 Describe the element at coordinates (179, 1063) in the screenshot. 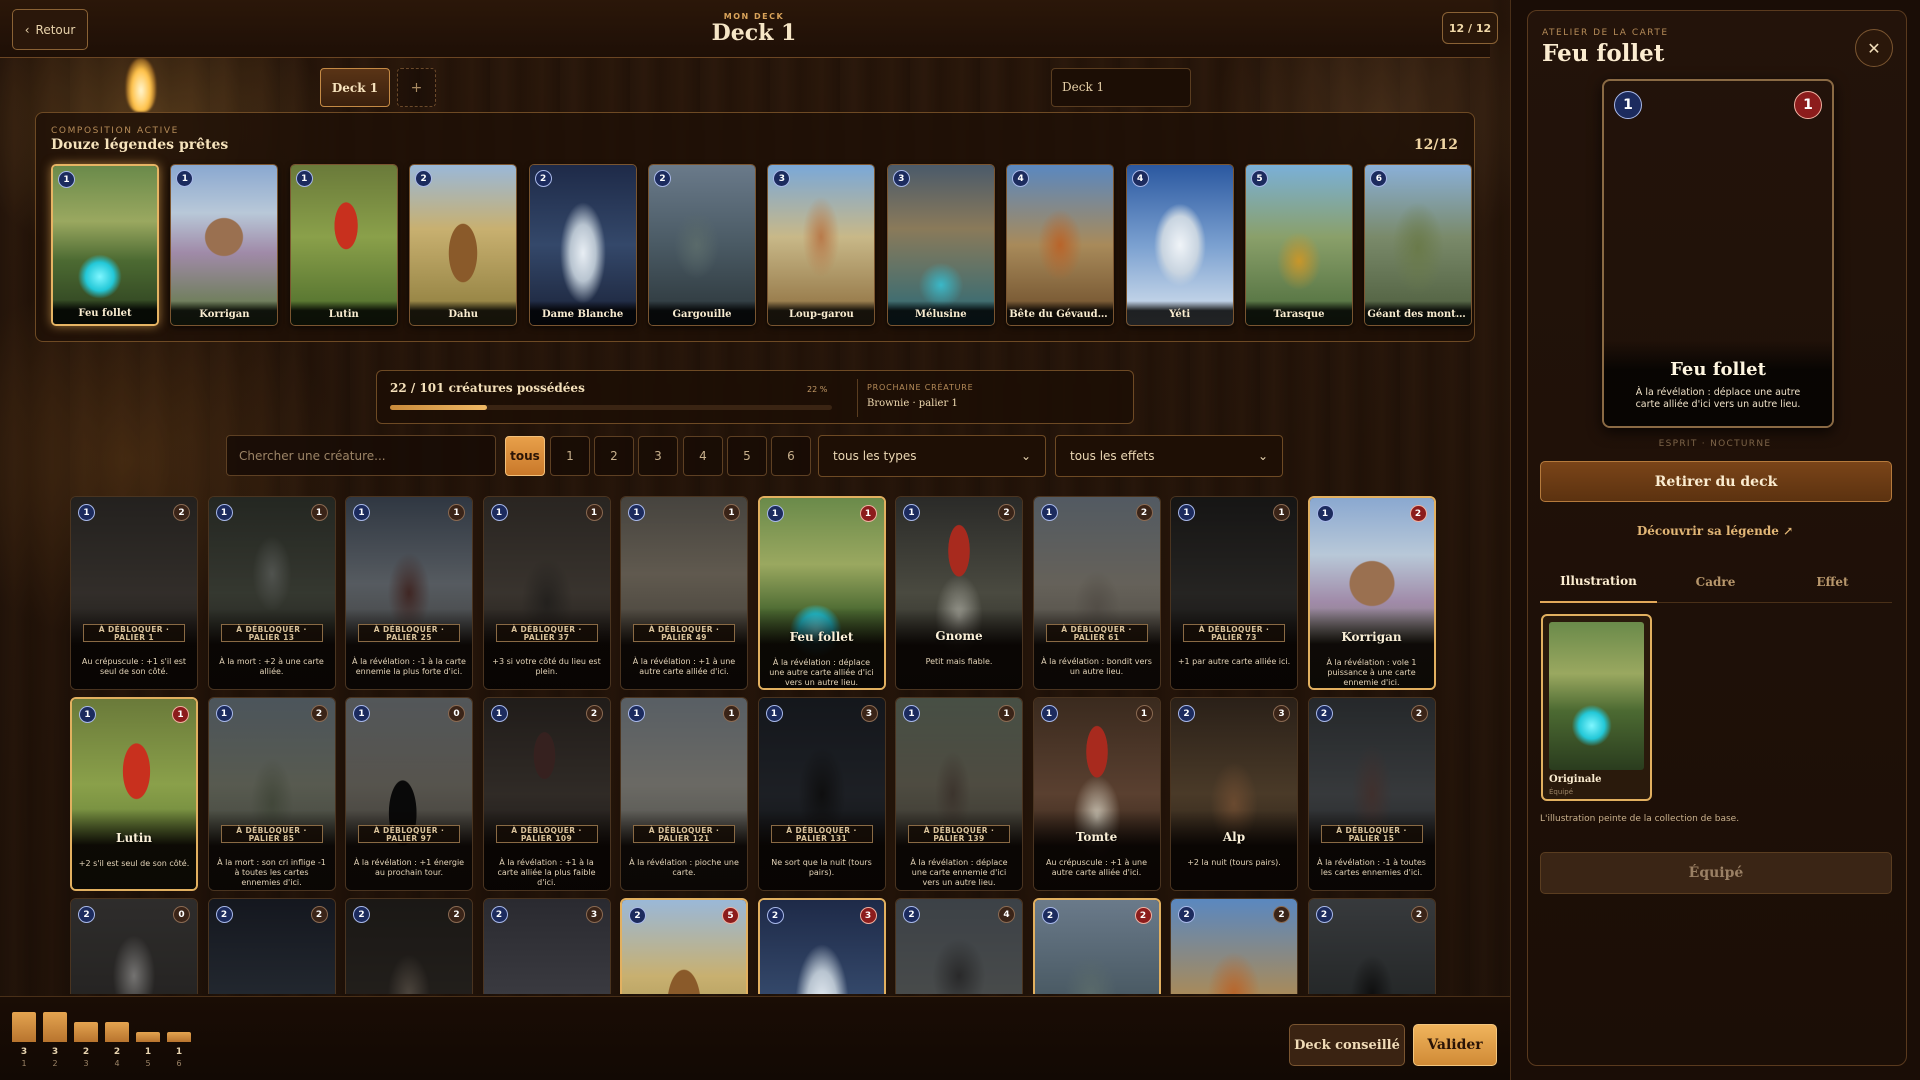

I see `curve-cost-label: 6` at that location.